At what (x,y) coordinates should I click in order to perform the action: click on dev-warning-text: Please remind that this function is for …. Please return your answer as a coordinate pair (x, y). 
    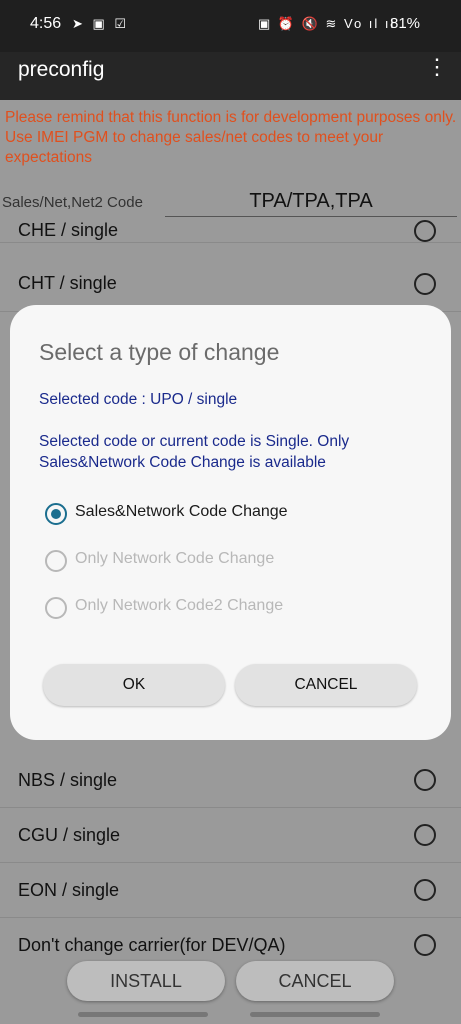
    Looking at the image, I should click on (231, 137).